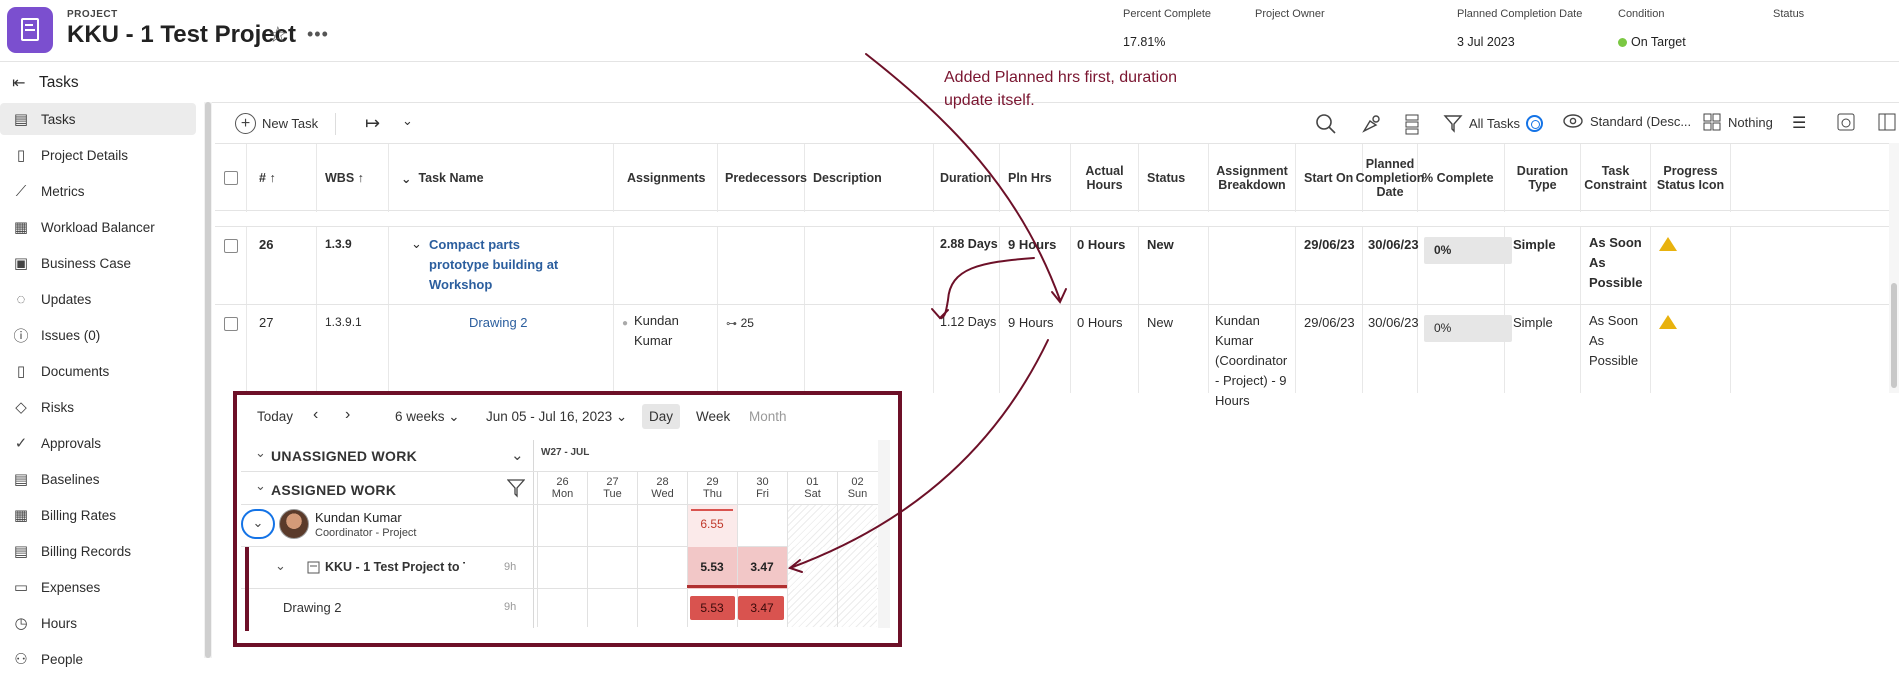  Describe the element at coordinates (1887, 122) in the screenshot. I see `panel-toggle-button` at that location.